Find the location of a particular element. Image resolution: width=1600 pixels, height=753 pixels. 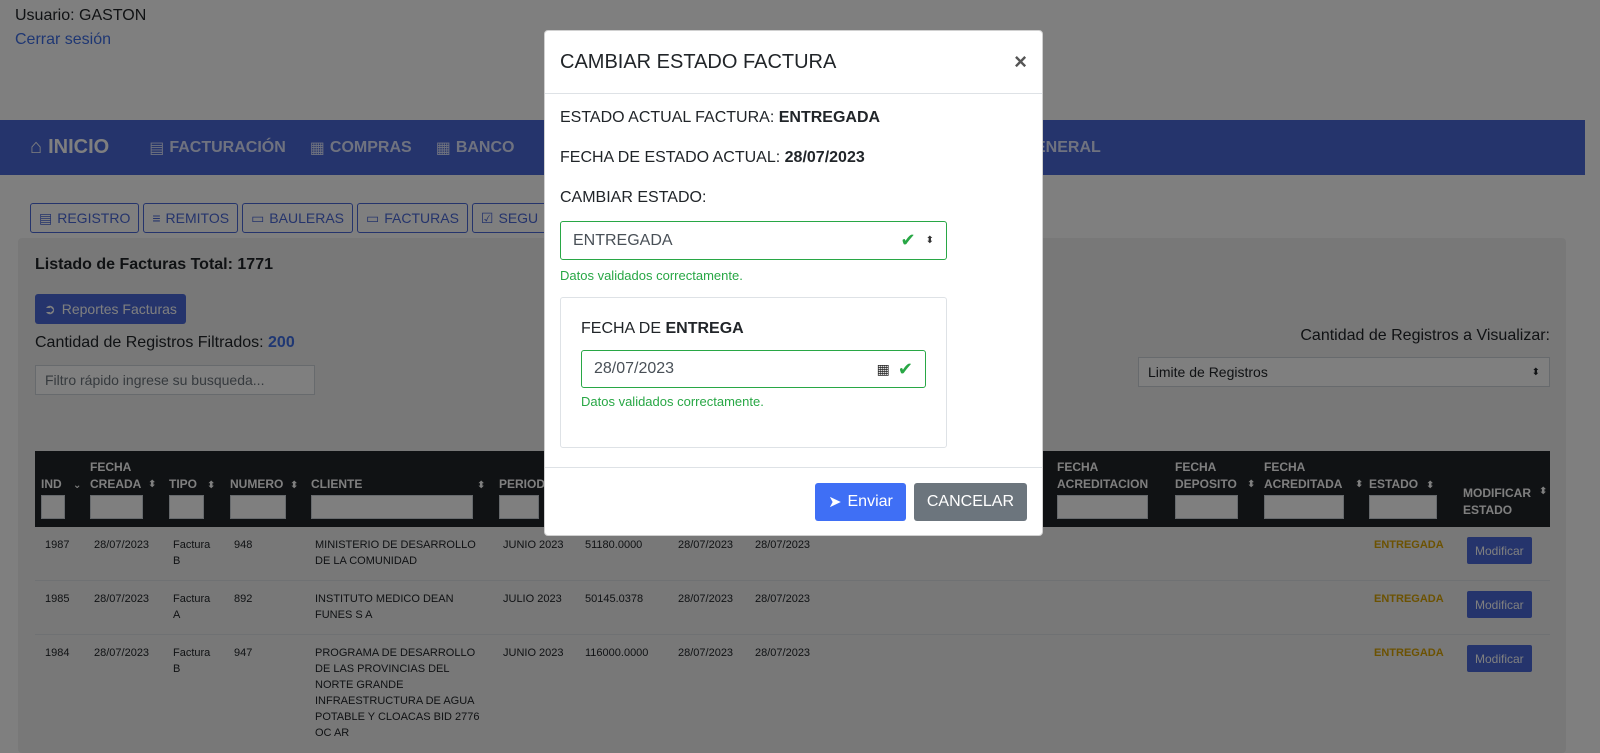

delivery-date-bold: ENTREGA is located at coordinates (704, 328).